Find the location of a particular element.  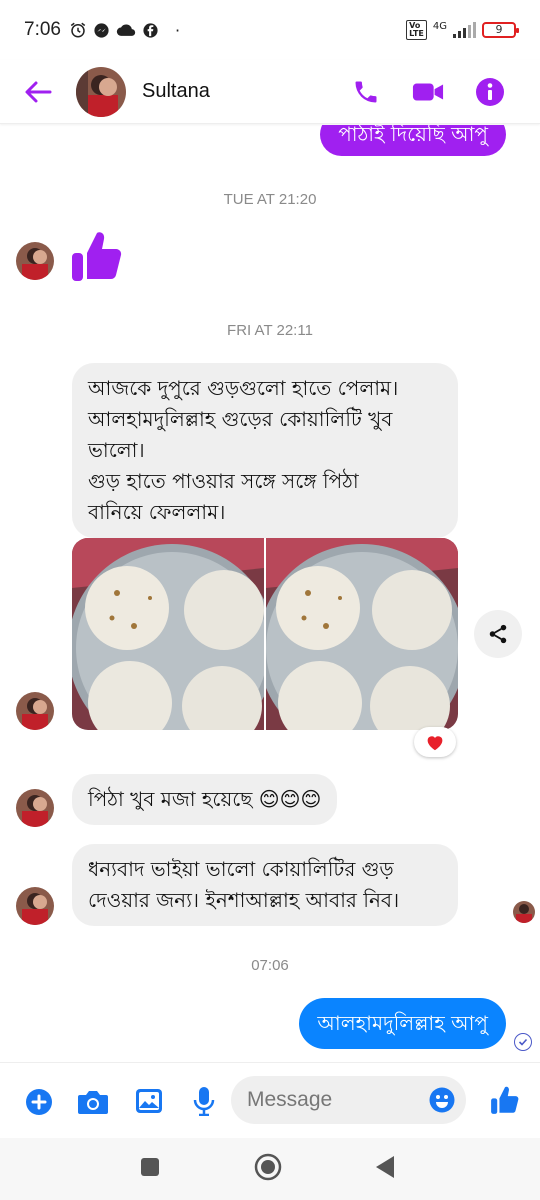

heart-icon is located at coordinates (435, 743).